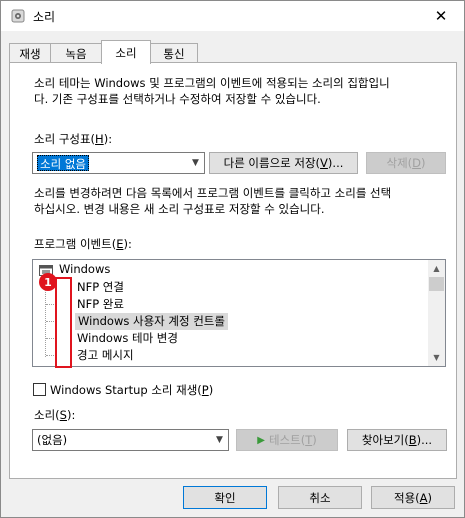  What do you see at coordinates (436, 268) in the screenshot?
I see `scroll-up-icon: ▲` at bounding box center [436, 268].